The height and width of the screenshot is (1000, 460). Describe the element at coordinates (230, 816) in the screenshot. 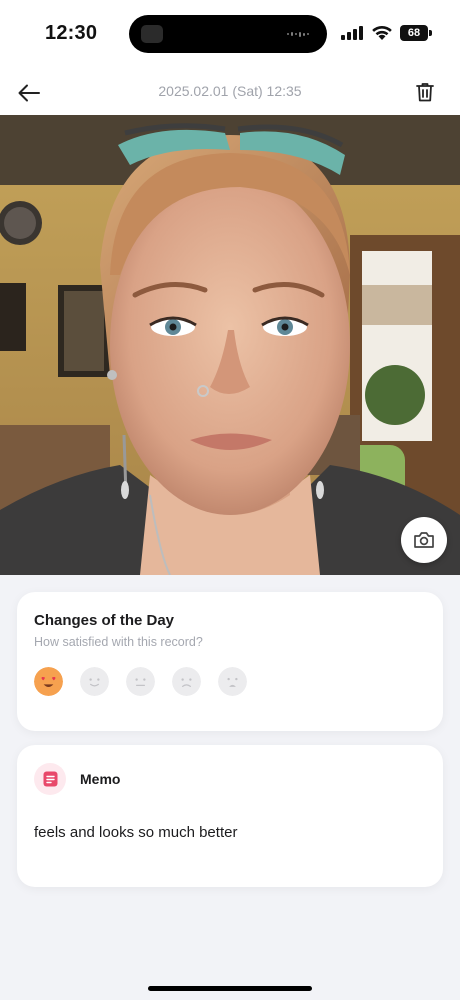

I see `memo-card: Memo feels and looks so much better` at that location.